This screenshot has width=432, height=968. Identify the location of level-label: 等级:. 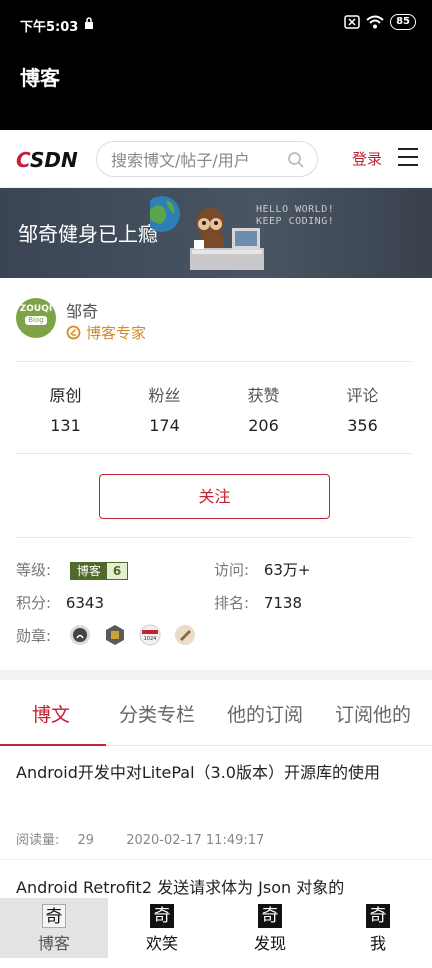
(34, 570).